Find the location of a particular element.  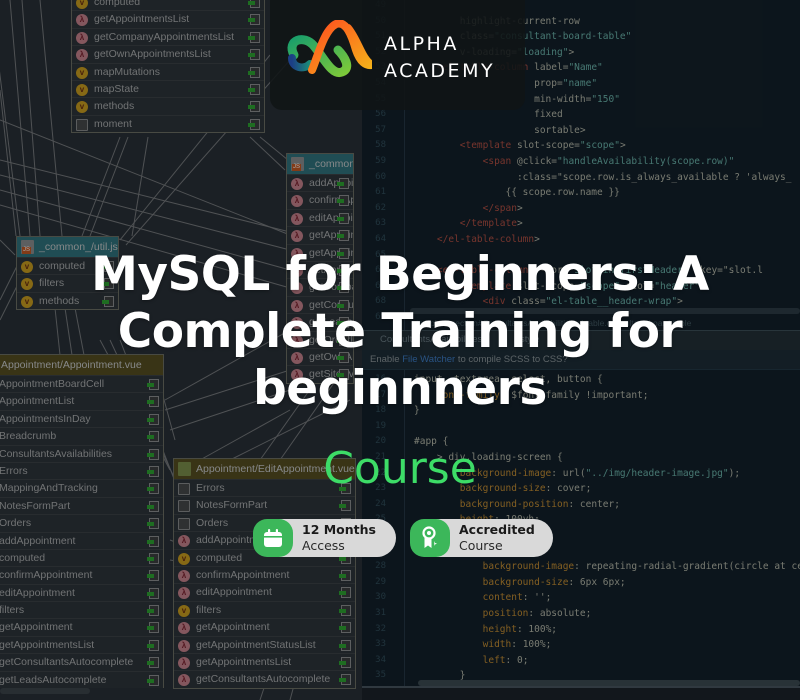

brand-name: ALPHA ACADEMY is located at coordinates (439, 58).